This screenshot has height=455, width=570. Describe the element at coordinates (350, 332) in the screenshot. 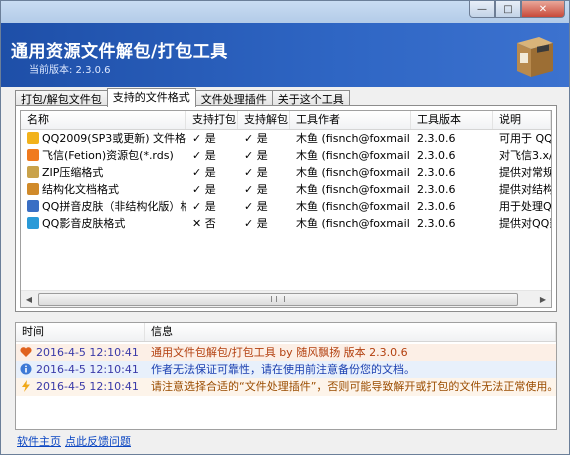

I see `log-column-message: 信息` at that location.